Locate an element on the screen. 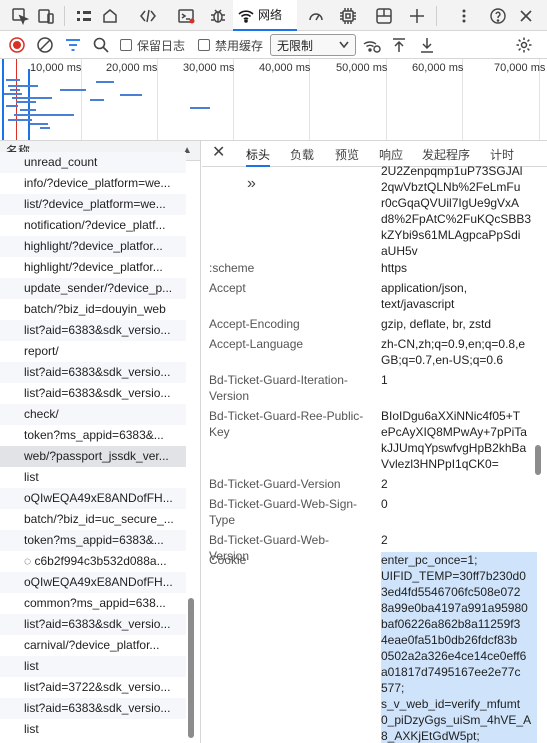  home-icon is located at coordinates (110, 16).